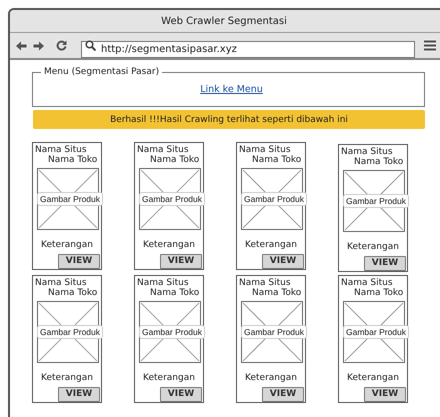 This screenshot has height=417, width=440. What do you see at coordinates (21, 45) in the screenshot?
I see `back-icon` at bounding box center [21, 45].